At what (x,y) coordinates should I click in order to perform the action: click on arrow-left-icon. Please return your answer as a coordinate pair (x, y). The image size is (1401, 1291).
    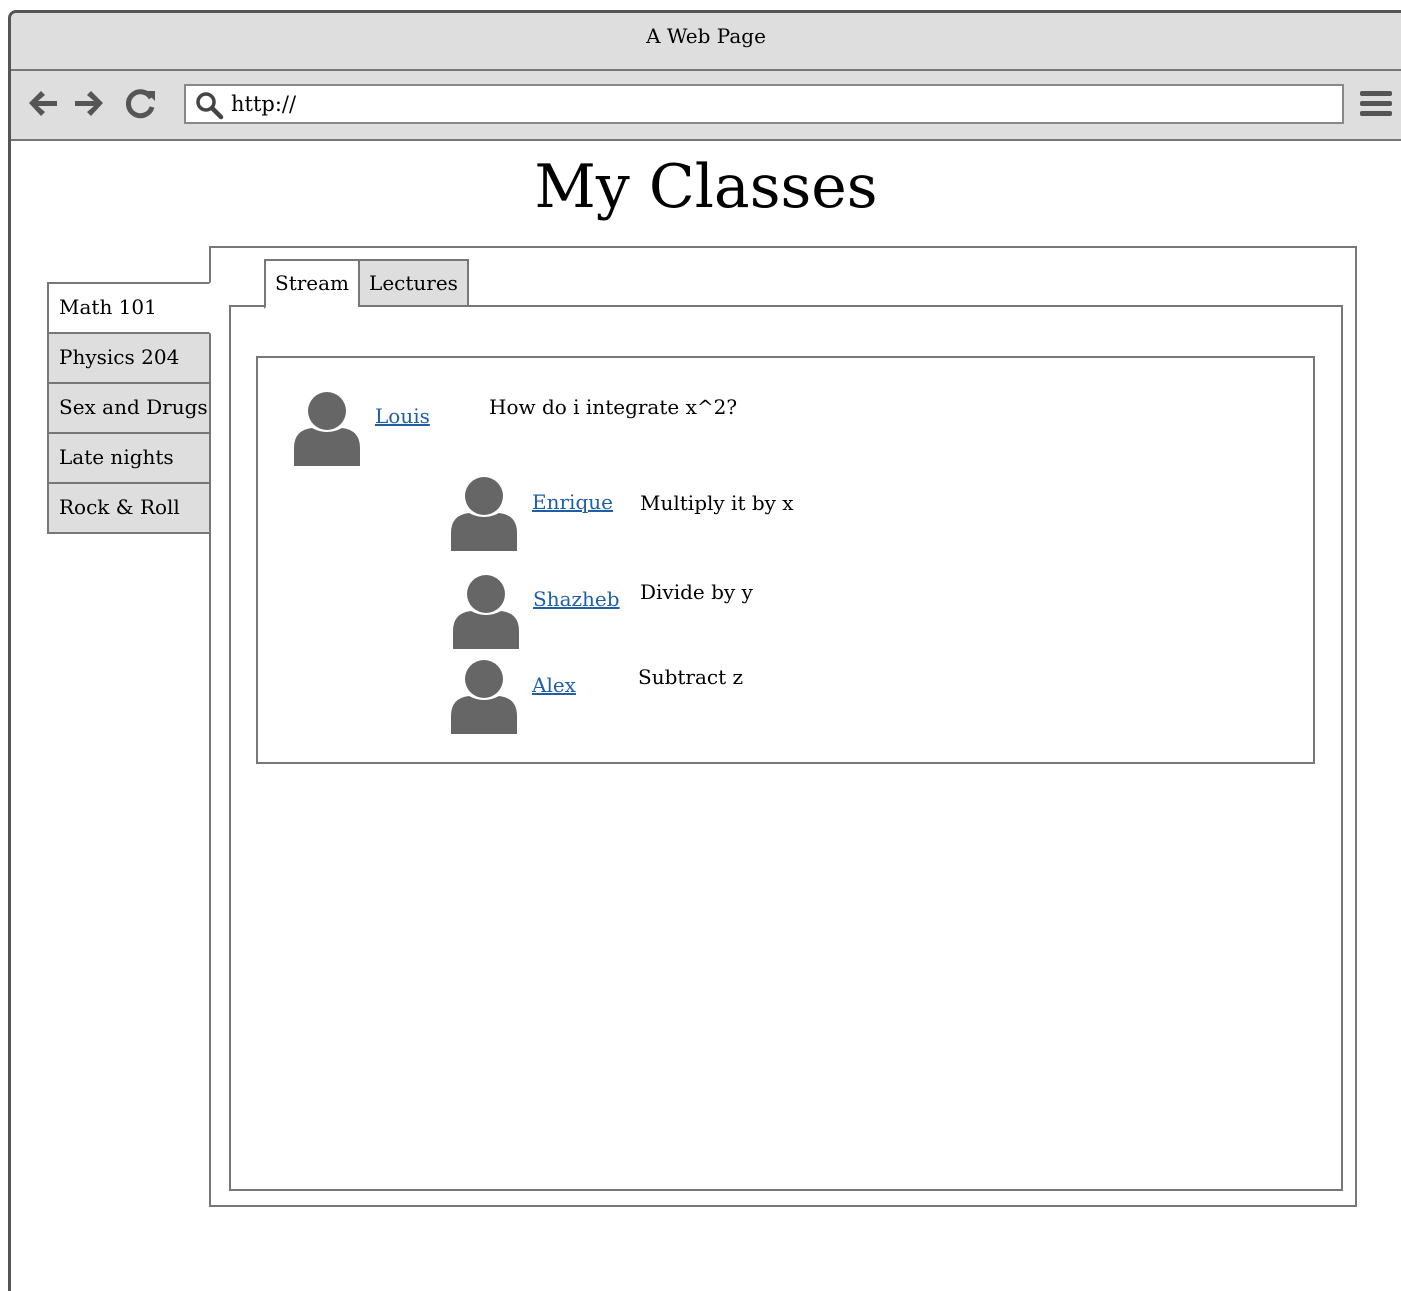
    Looking at the image, I should click on (43, 103).